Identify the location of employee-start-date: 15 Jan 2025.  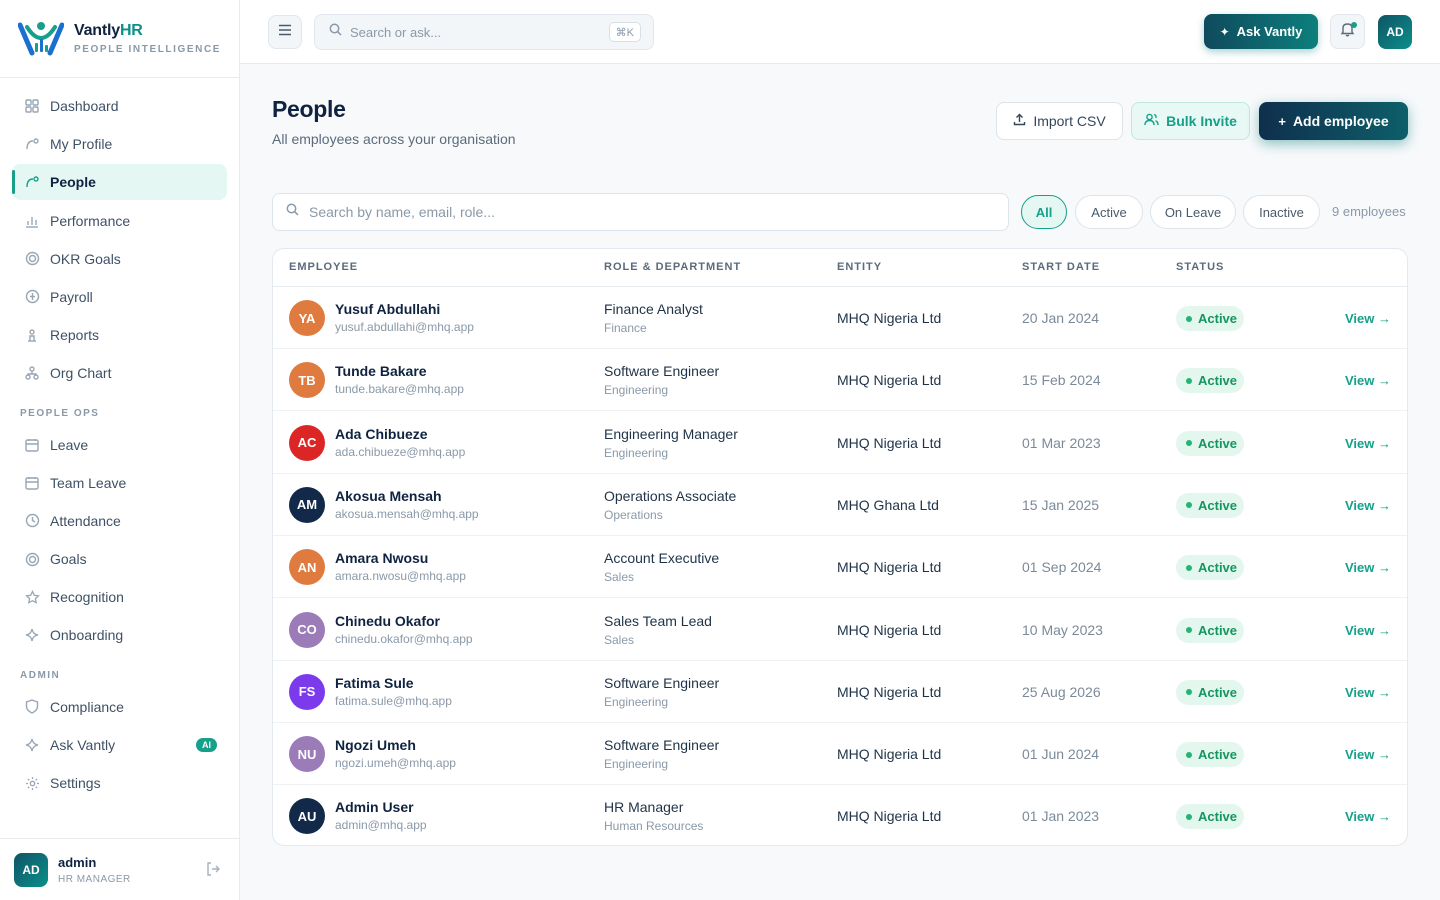
(1061, 504).